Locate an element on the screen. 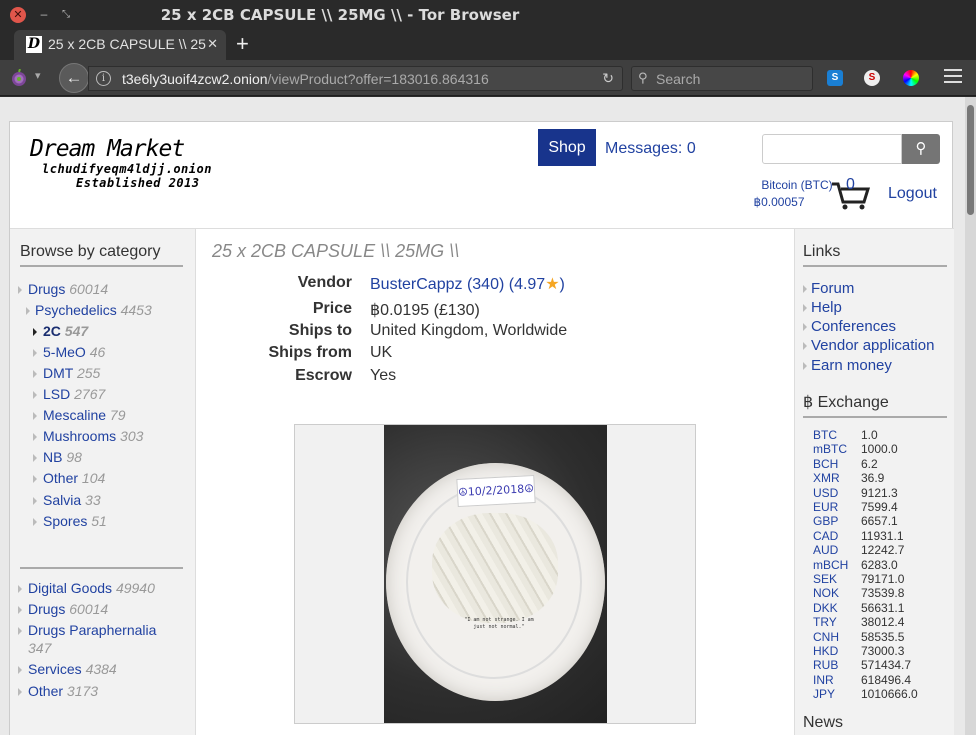 The image size is (976, 735). category-name: Digital Goods is located at coordinates (70, 588).